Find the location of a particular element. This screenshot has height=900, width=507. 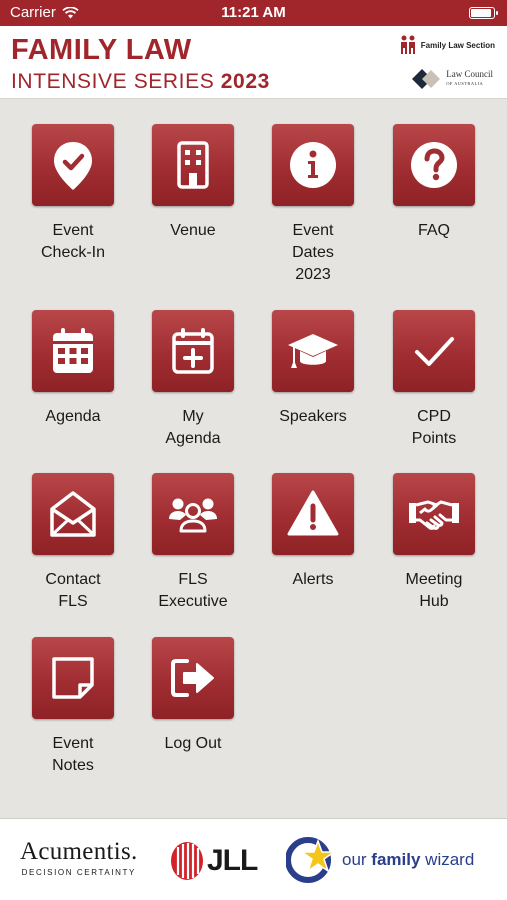

status-time: 11:21 AM is located at coordinates (253, 12).